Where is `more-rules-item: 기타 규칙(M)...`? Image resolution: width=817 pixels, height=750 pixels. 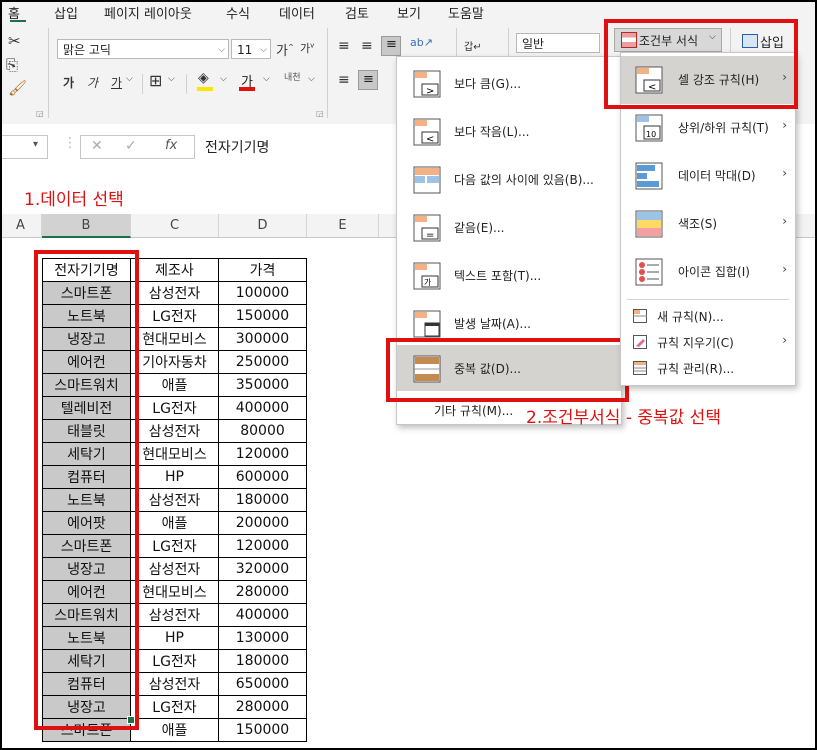 more-rules-item: 기타 규칙(M)... is located at coordinates (473, 410).